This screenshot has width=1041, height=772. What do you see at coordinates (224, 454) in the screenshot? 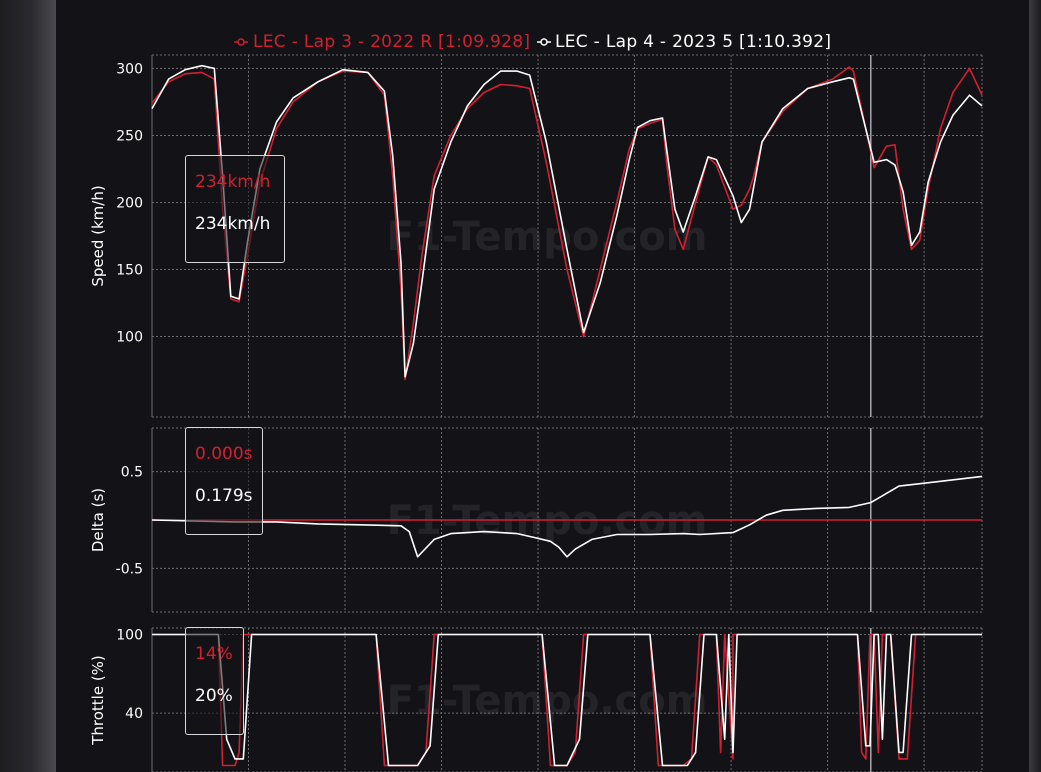
I see `delta-tooltip-lap1: 0.000s` at bounding box center [224, 454].